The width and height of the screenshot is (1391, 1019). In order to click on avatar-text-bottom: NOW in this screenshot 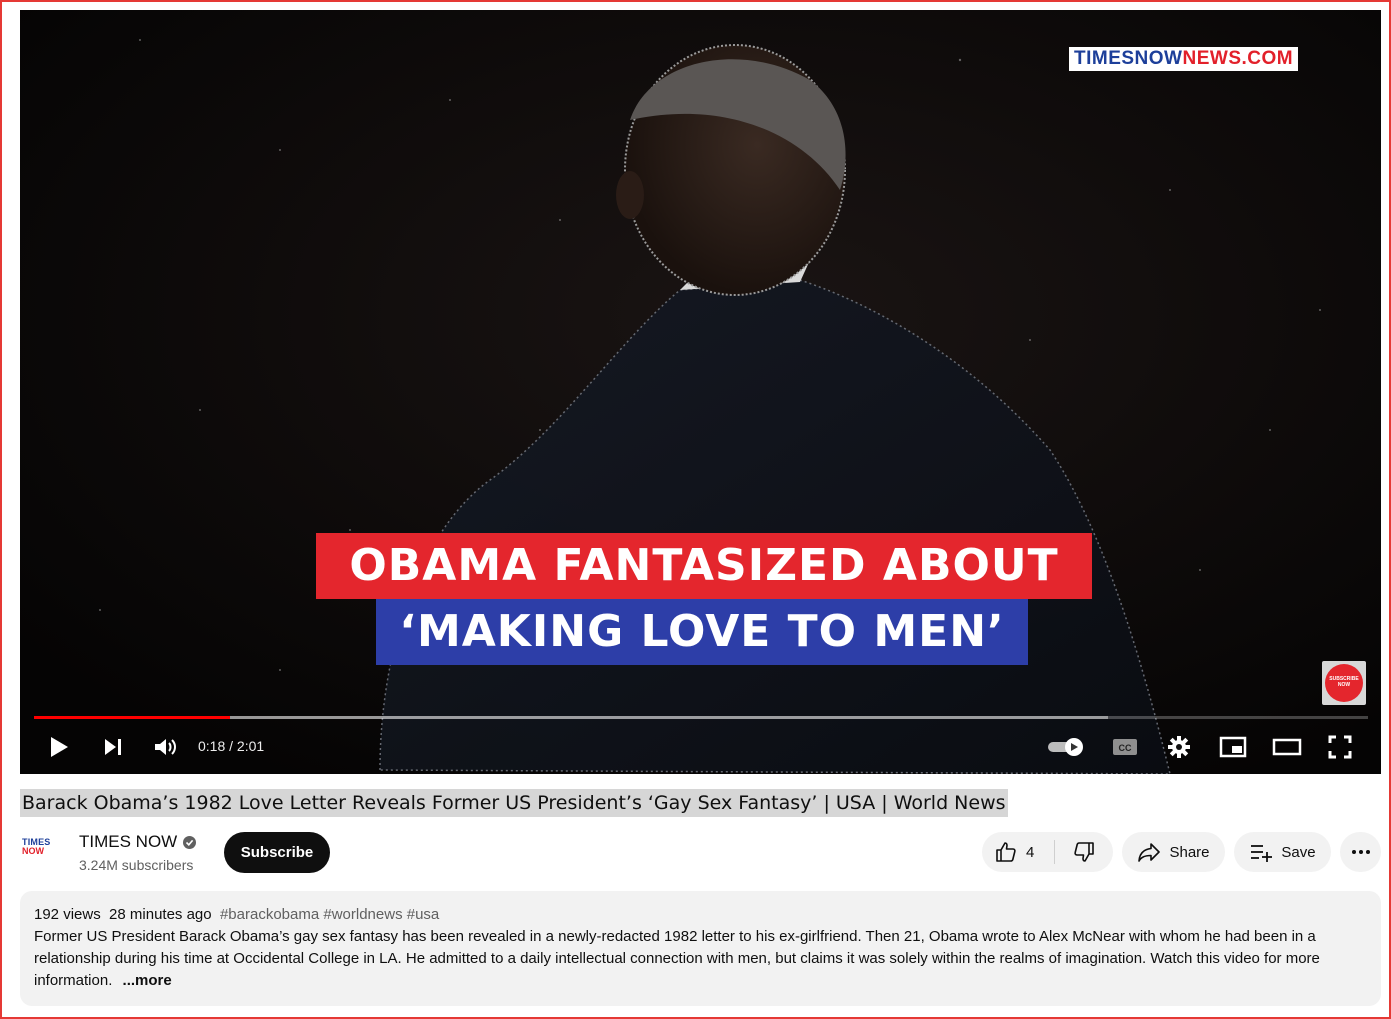, I will do `click(33, 851)`.